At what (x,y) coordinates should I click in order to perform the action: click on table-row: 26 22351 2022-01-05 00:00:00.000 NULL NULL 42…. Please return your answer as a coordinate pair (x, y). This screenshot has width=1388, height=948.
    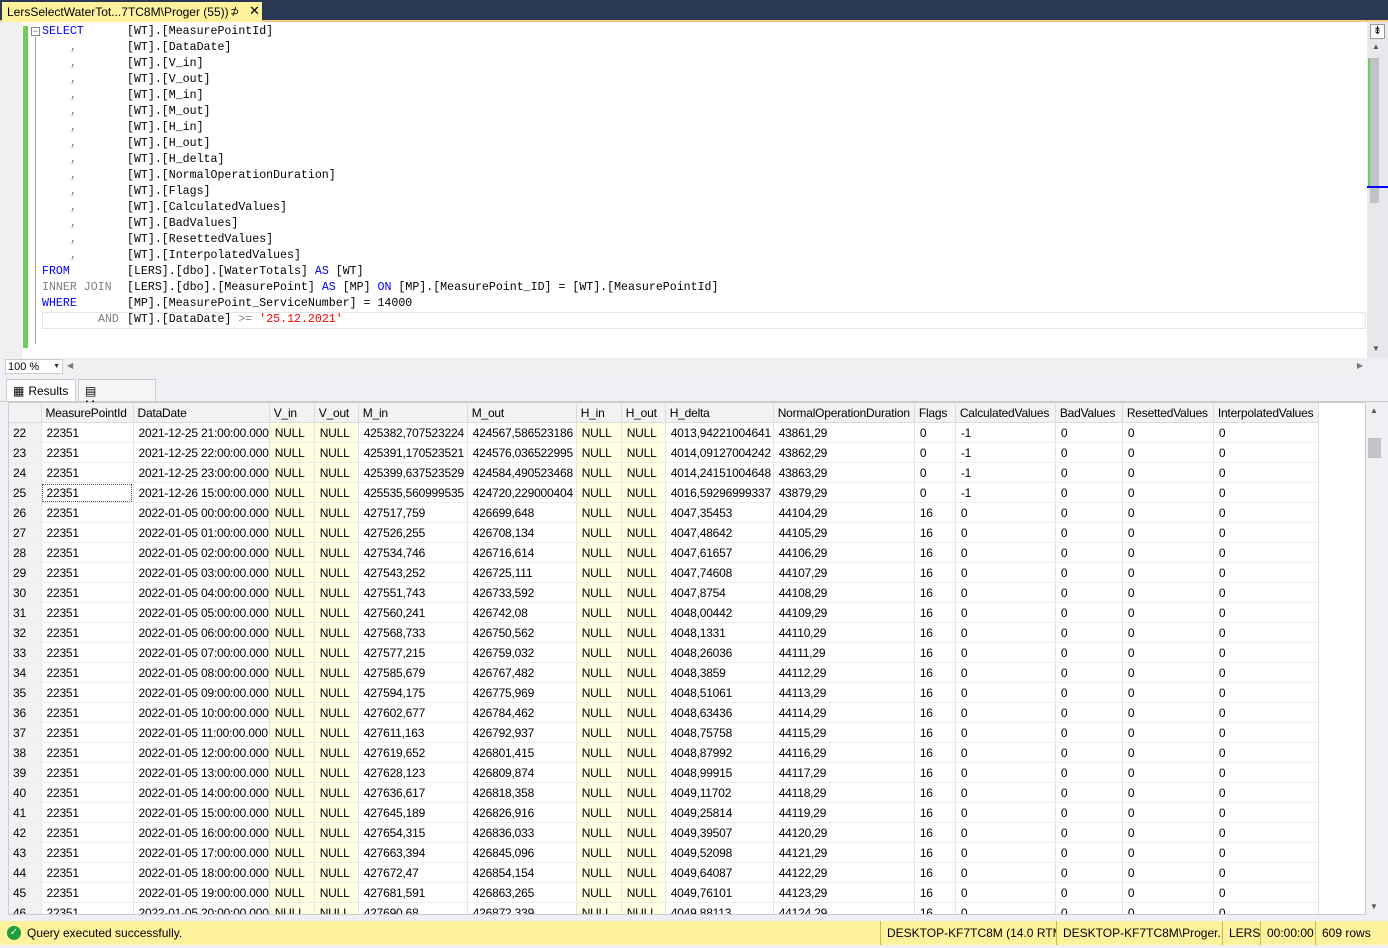
    Looking at the image, I should click on (664, 512).